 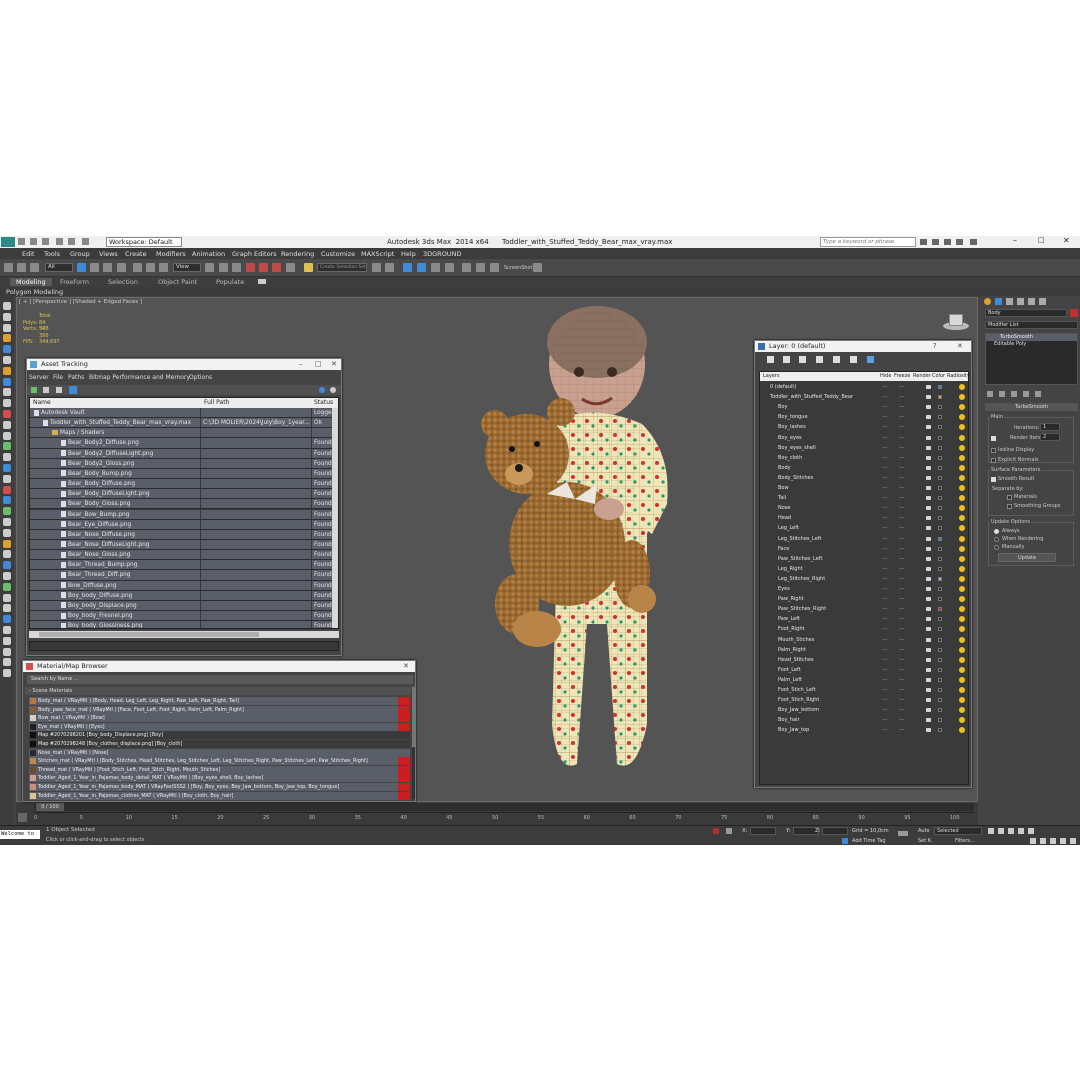 What do you see at coordinates (85, 241) in the screenshot?
I see `project-folder-icon` at bounding box center [85, 241].